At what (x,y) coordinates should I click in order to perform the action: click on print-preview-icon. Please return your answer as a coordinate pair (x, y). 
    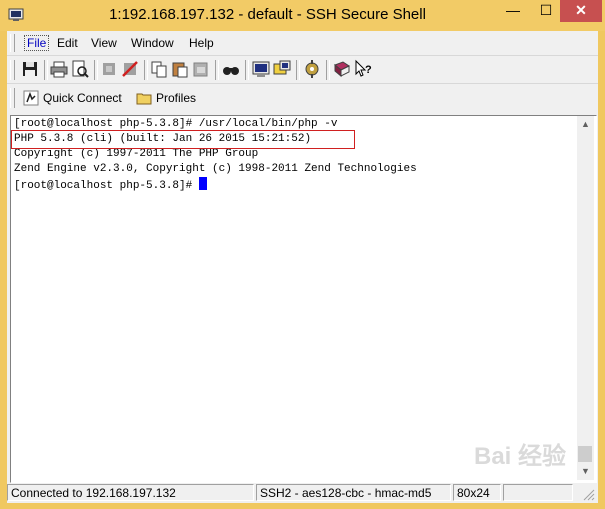
    Looking at the image, I should click on (80, 69).